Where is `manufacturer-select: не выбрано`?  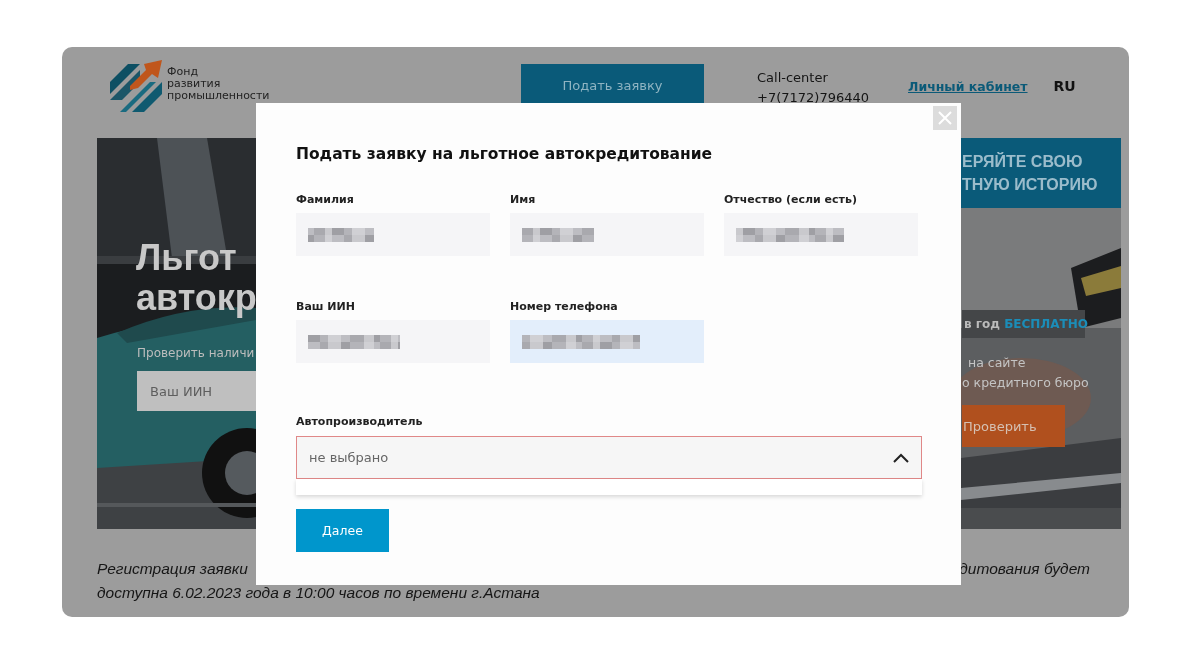 manufacturer-select: не выбрано is located at coordinates (609, 457).